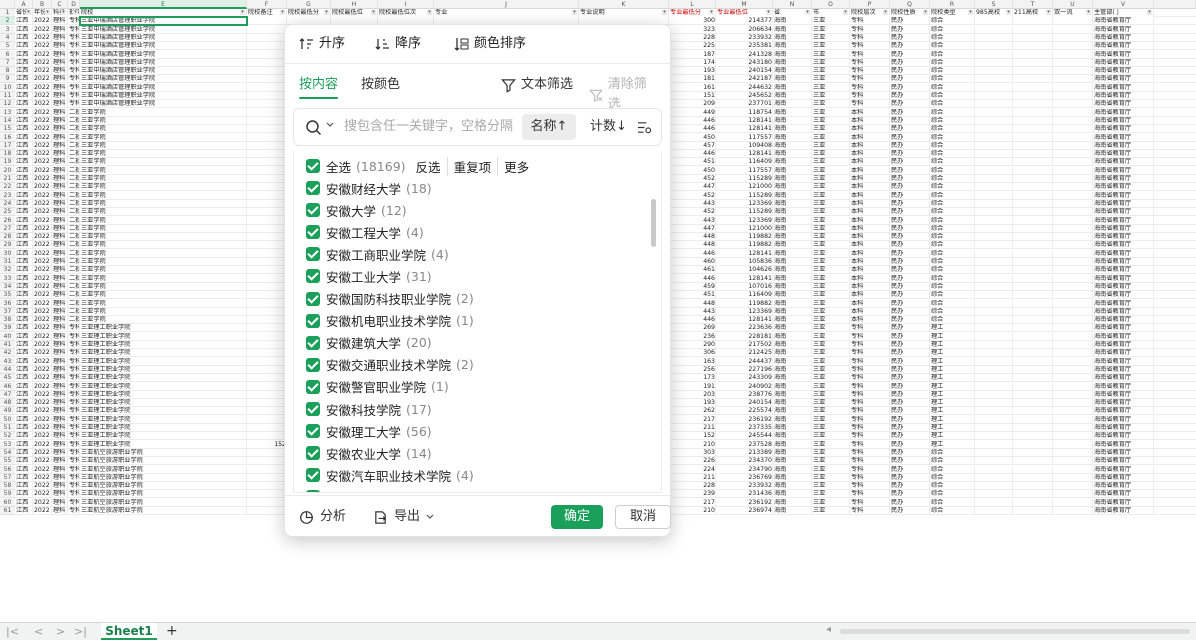 The image size is (1196, 640). What do you see at coordinates (7, 170) in the screenshot?
I see `row-number: 20` at bounding box center [7, 170].